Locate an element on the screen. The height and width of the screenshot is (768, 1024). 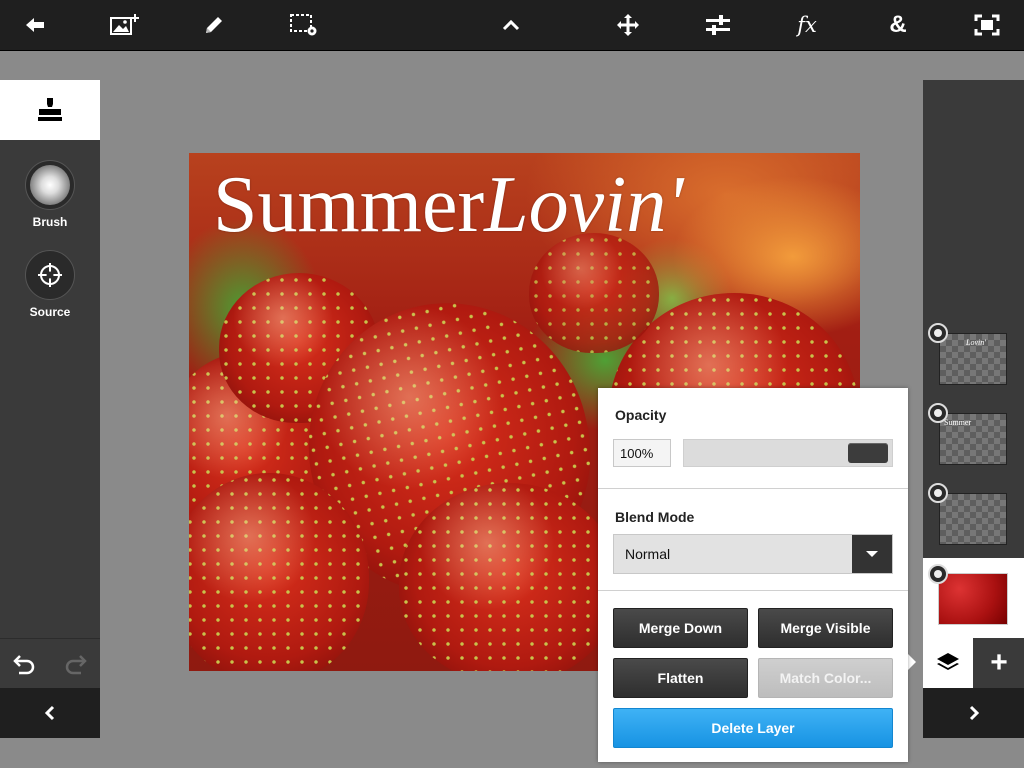
brush-label: Brush is located at coordinates (50, 222).